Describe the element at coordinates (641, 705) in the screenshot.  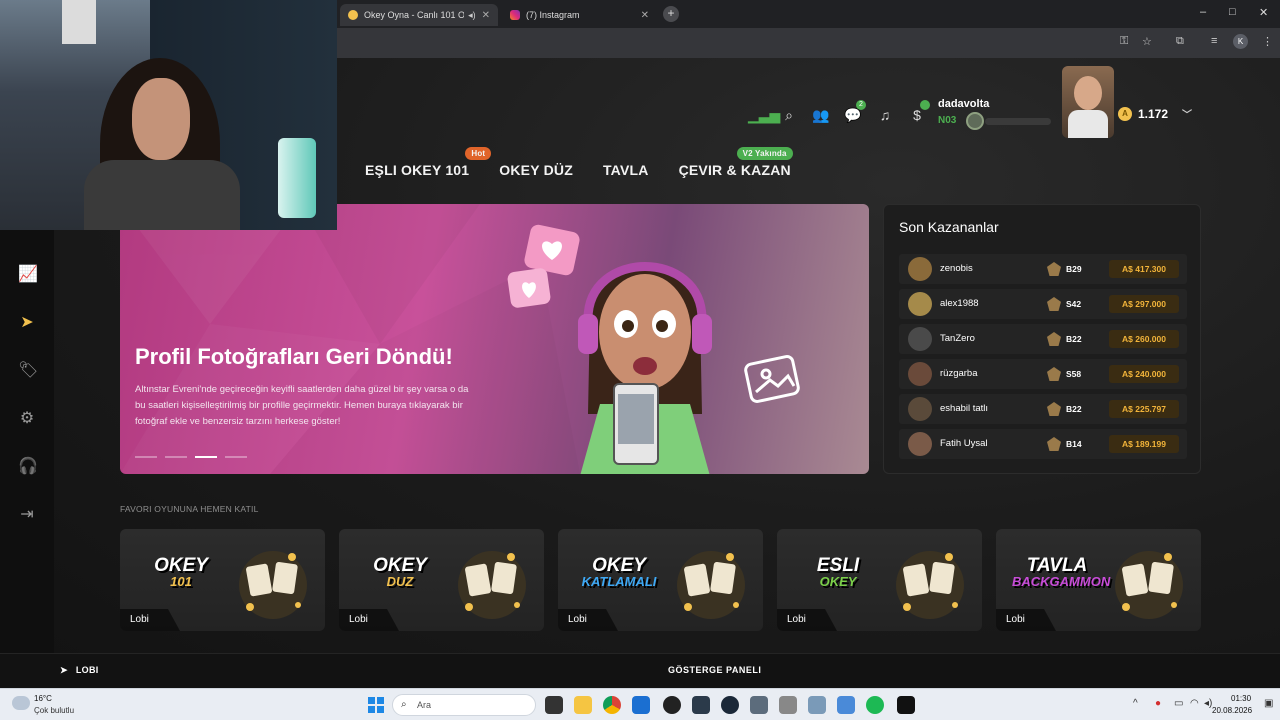
I see `outlook-icon` at that location.